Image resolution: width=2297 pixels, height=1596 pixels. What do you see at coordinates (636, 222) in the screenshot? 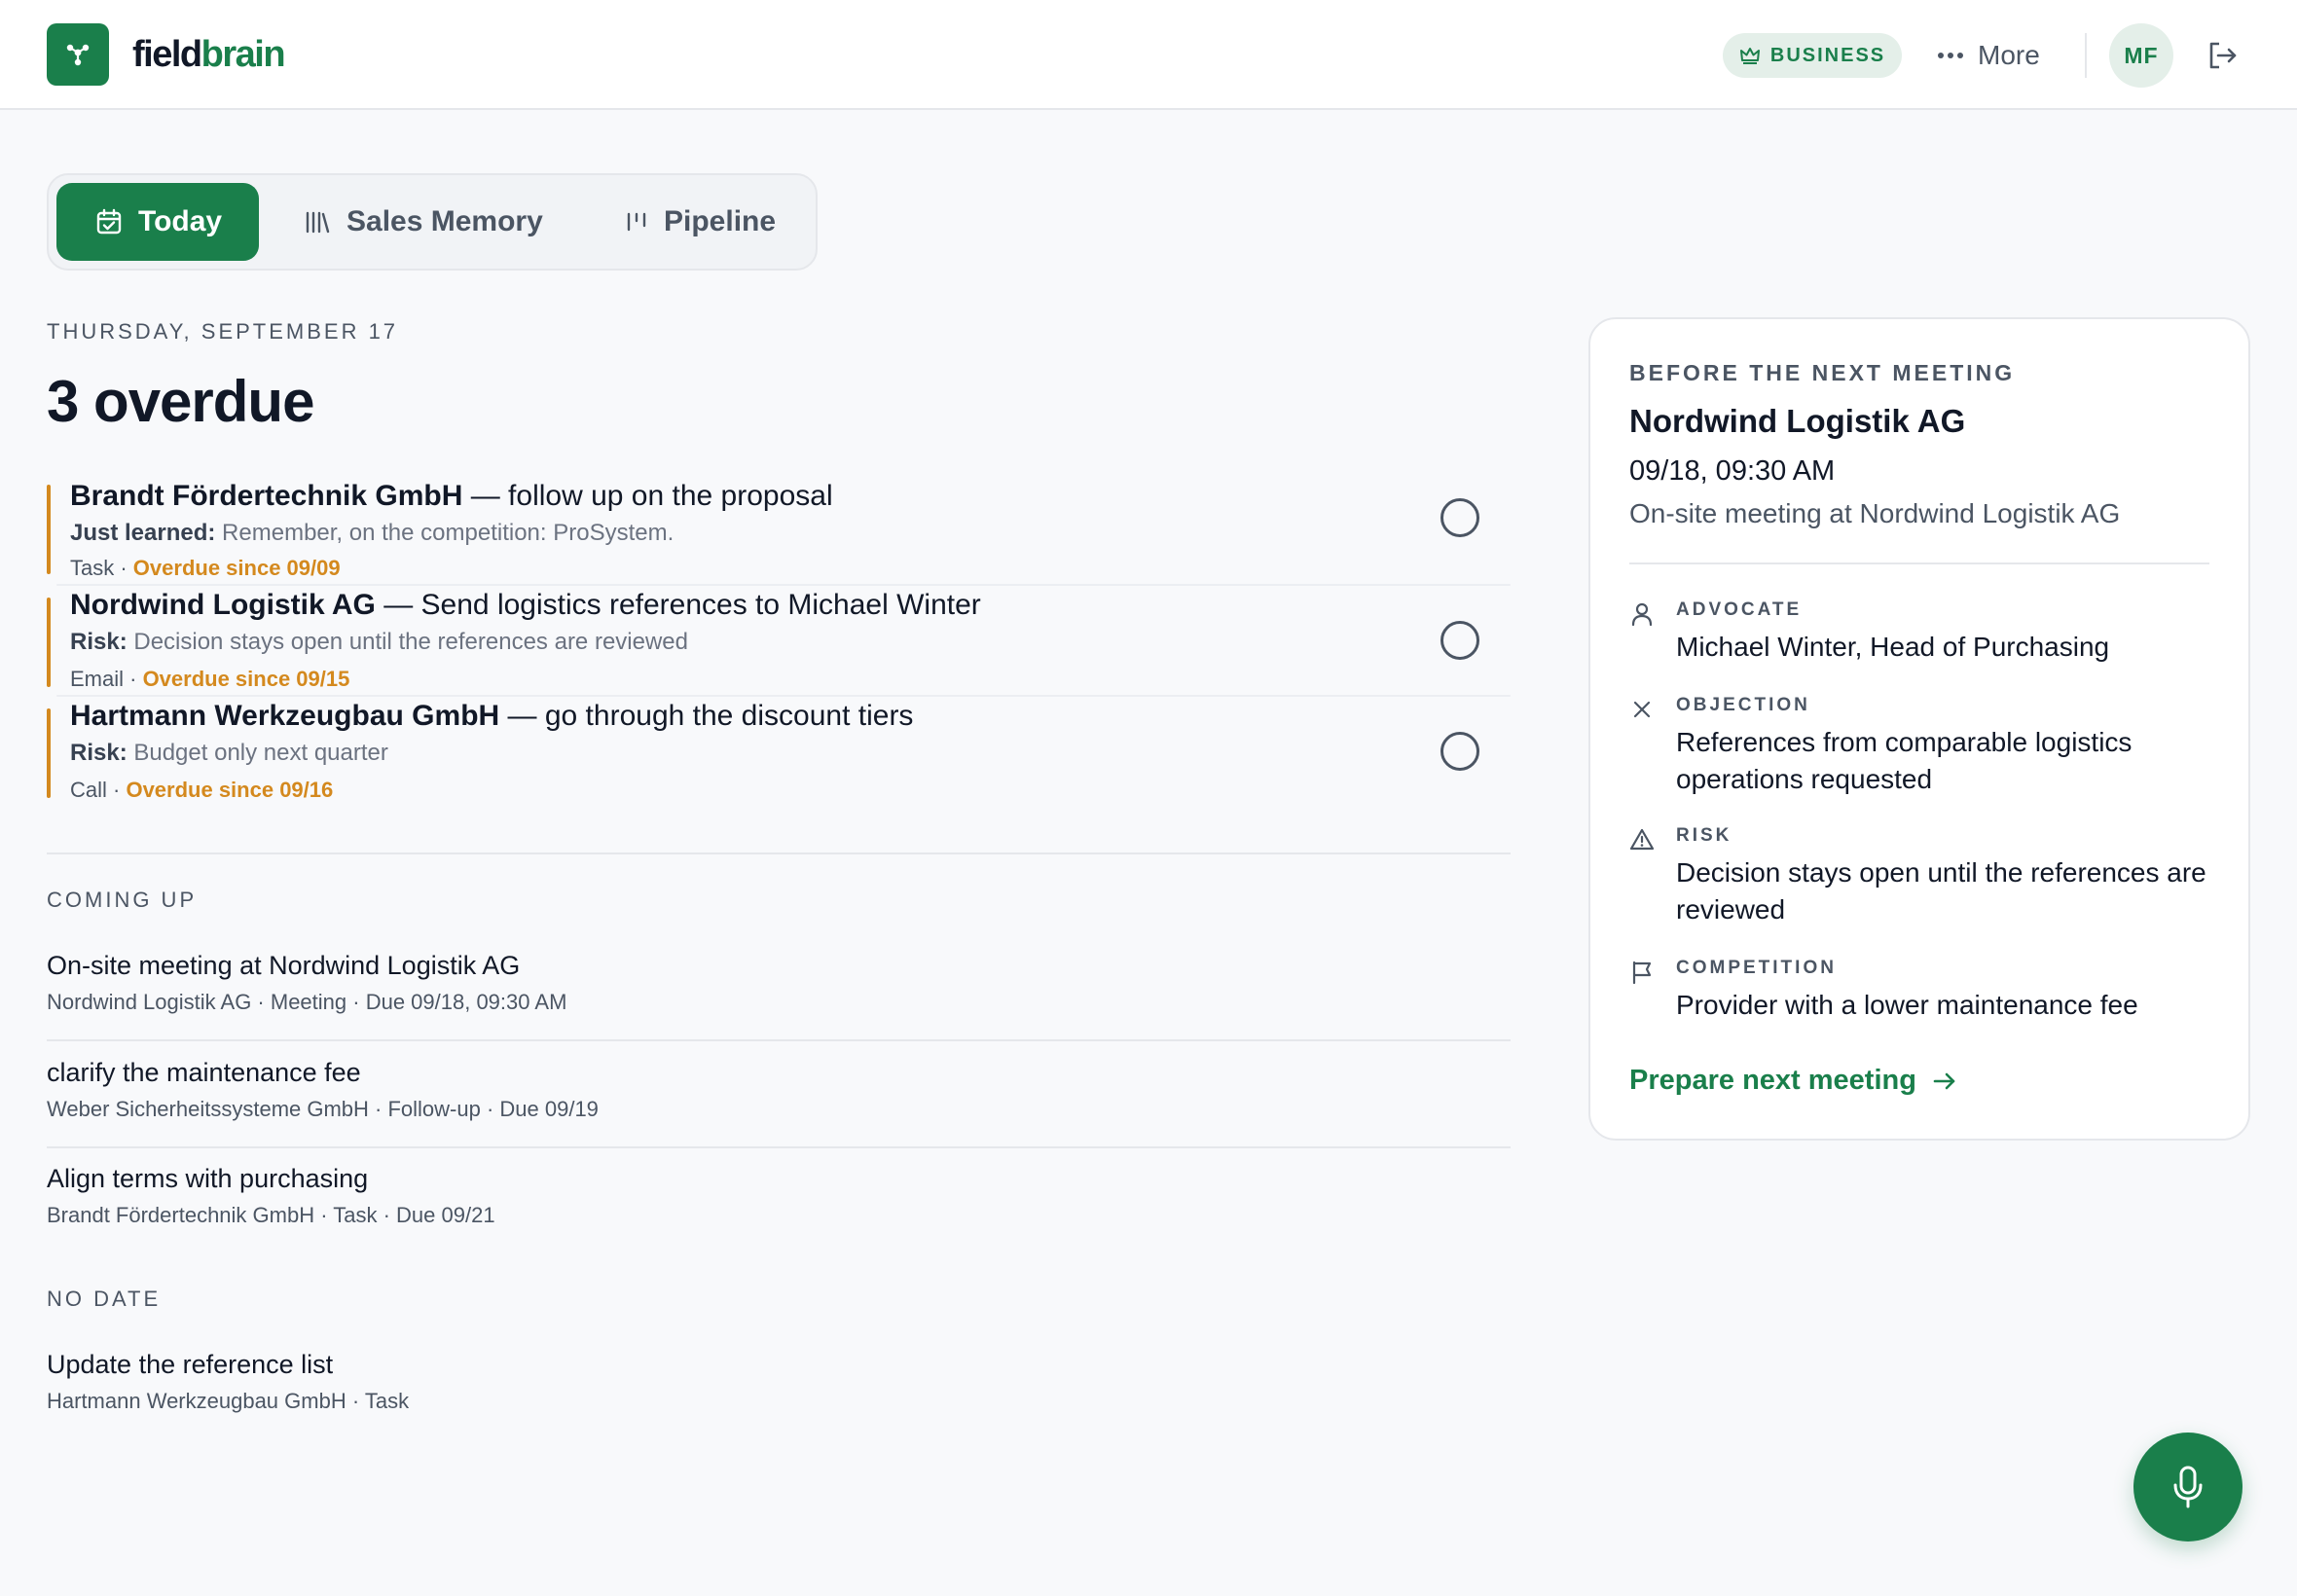
I see `pipeline-icon` at bounding box center [636, 222].